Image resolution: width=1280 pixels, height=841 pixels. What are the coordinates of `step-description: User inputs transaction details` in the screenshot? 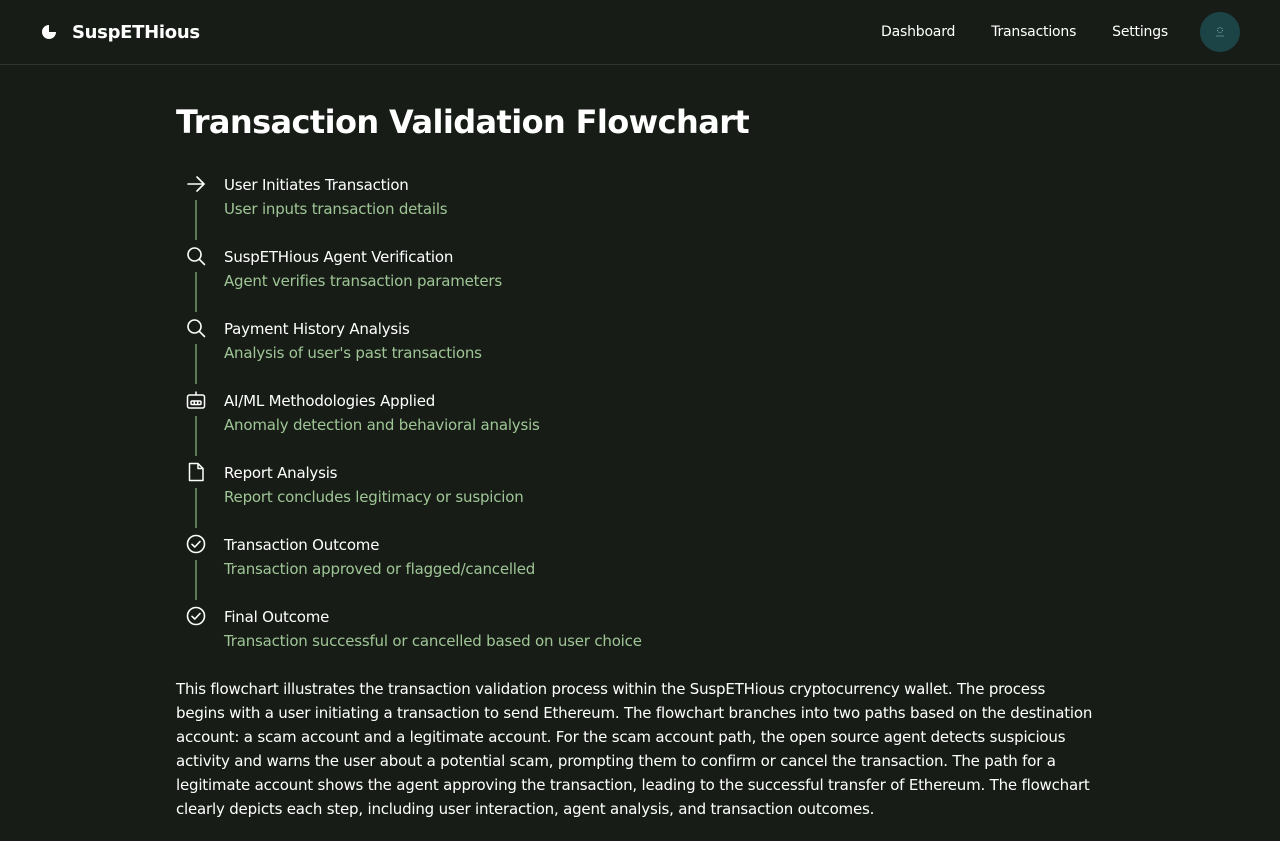 It's located at (336, 209).